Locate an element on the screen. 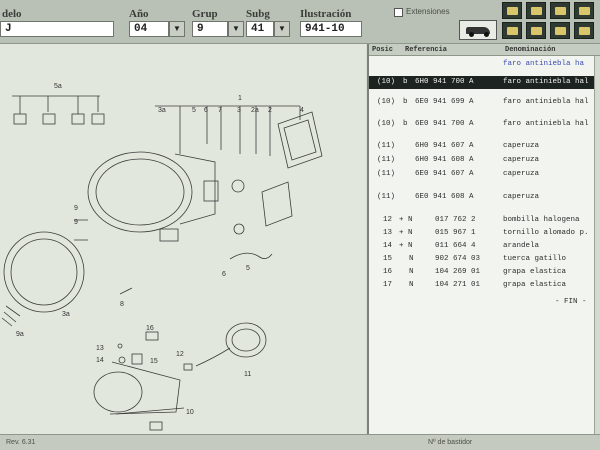  row-pos: 12 is located at coordinates (388, 220).